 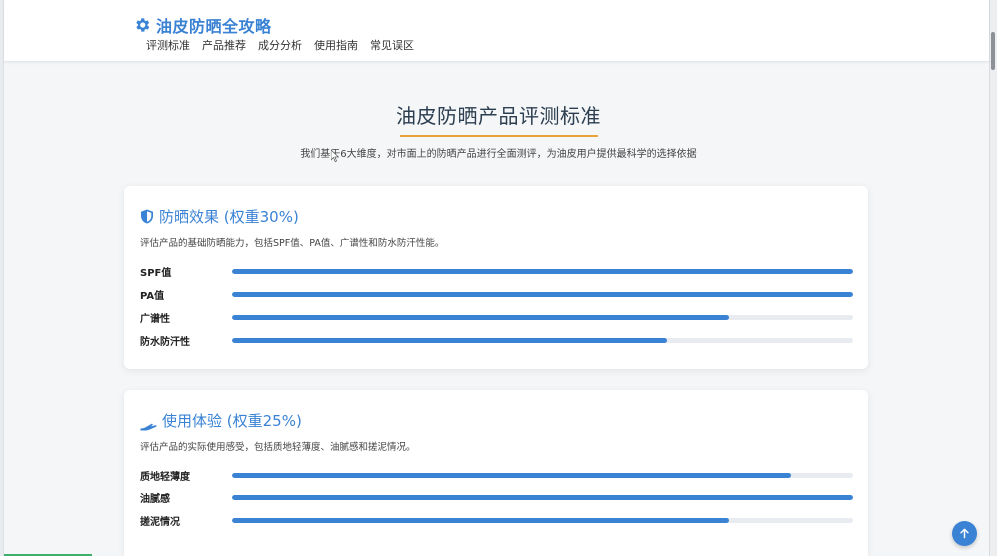 What do you see at coordinates (496, 31) in the screenshot?
I see `site-header: 油皮防晒全攻略 评测标准 产品推荐 成分分析 使用指南 常见误区` at bounding box center [496, 31].